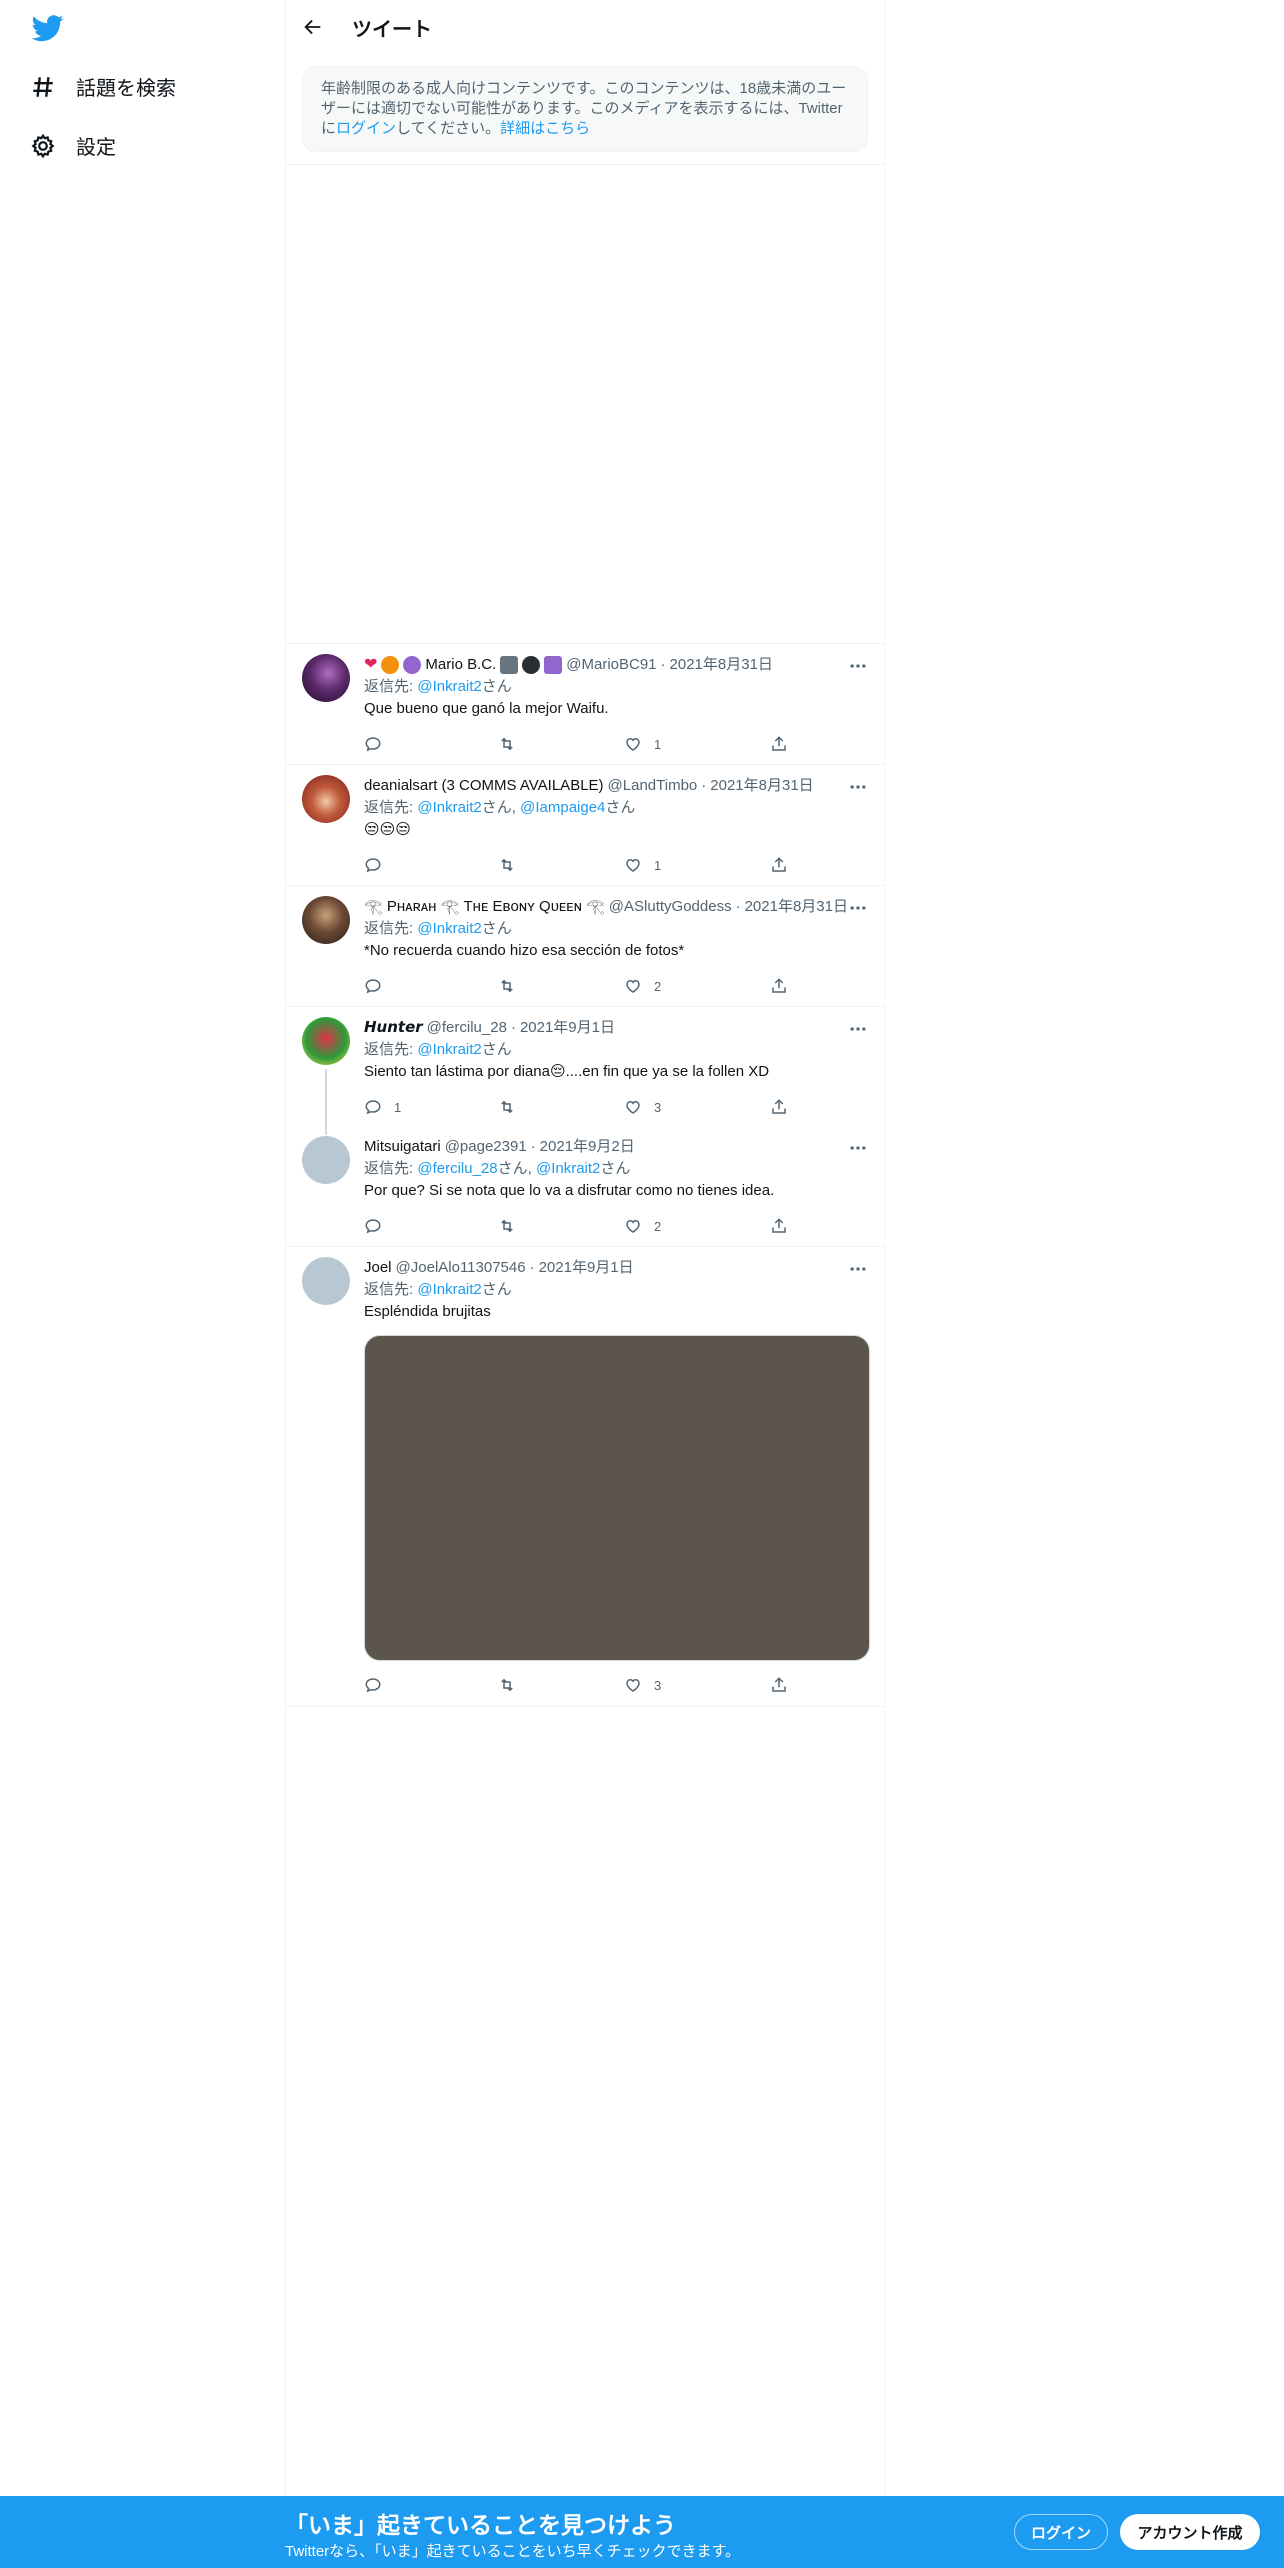 The width and height of the screenshot is (1284, 2568). I want to click on tweet-header: 𝙃𝙪𝙣𝙩𝙚𝙧 @fercilu_28 · 2021年9月1日, so click(616, 1028).